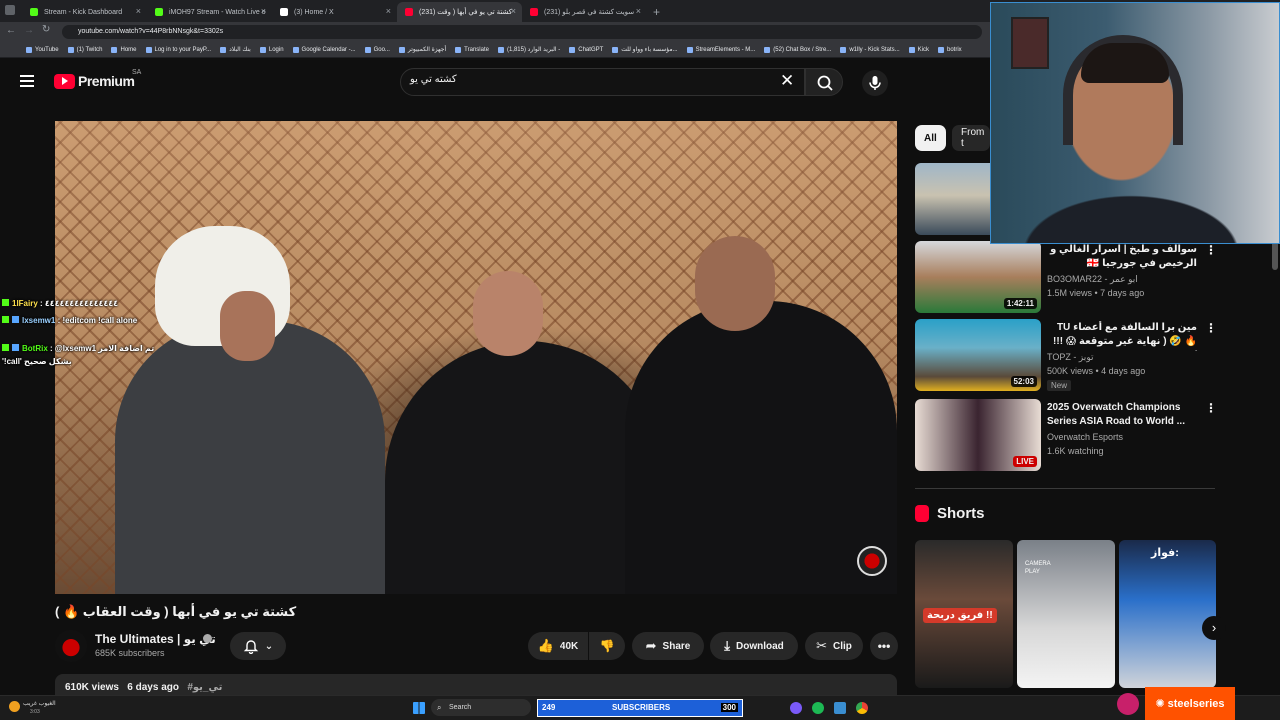 Image resolution: width=1280 pixels, height=720 pixels. Describe the element at coordinates (787, 81) in the screenshot. I see `clear-search-icon: ✕` at that location.